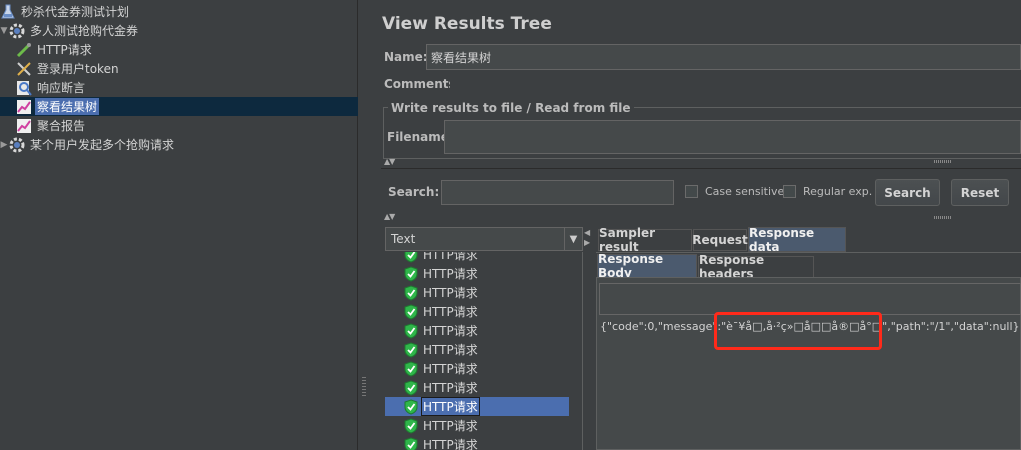 The image size is (1021, 450). I want to click on tree-item-test-plan: 秒杀代金券测试计划, so click(65, 11).